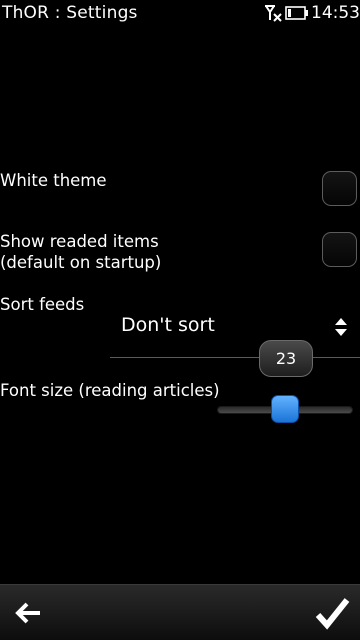 This screenshot has width=360, height=640. What do you see at coordinates (110, 390) in the screenshot?
I see `font-size-label: Font size (reading articles)` at bounding box center [110, 390].